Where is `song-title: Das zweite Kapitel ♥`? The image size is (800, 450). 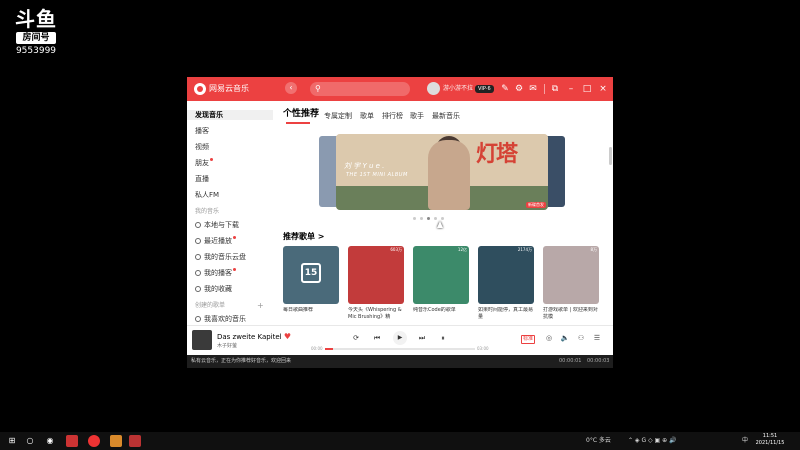 song-title: Das zweite Kapitel ♥ is located at coordinates (254, 337).